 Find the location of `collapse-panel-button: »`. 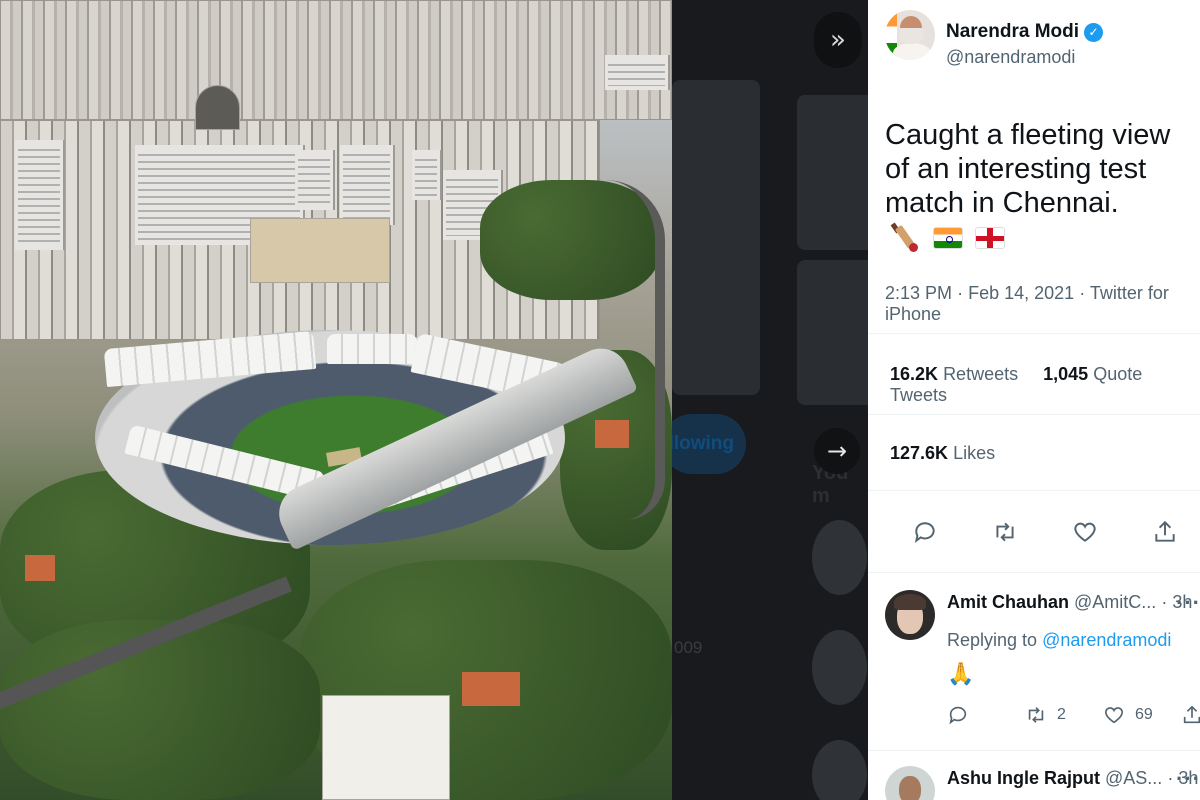

collapse-panel-button: » is located at coordinates (838, 40).